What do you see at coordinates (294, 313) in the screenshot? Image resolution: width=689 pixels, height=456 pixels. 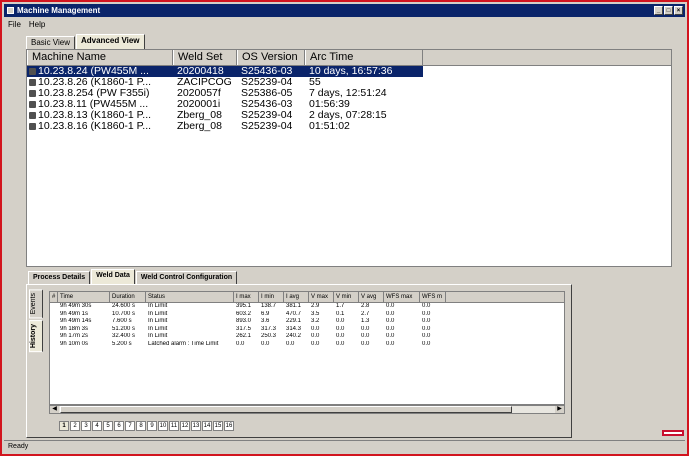 I see `weld-data-cell: 470.7` at bounding box center [294, 313].